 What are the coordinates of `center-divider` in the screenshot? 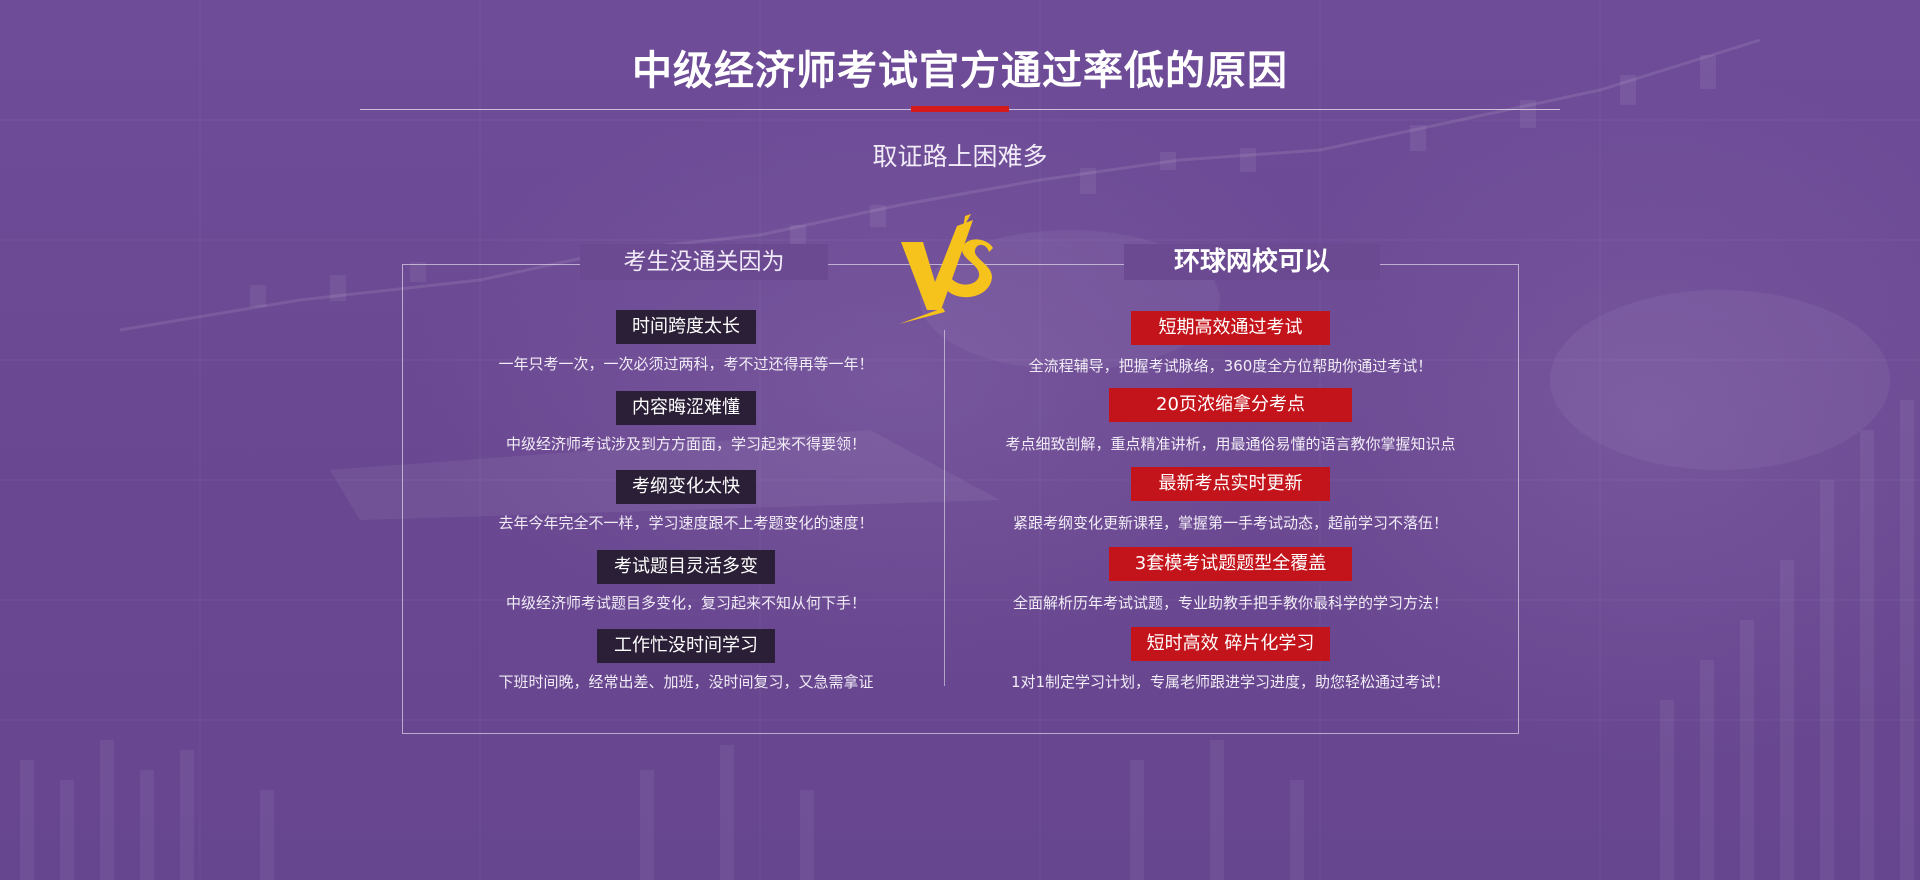 It's located at (944, 508).